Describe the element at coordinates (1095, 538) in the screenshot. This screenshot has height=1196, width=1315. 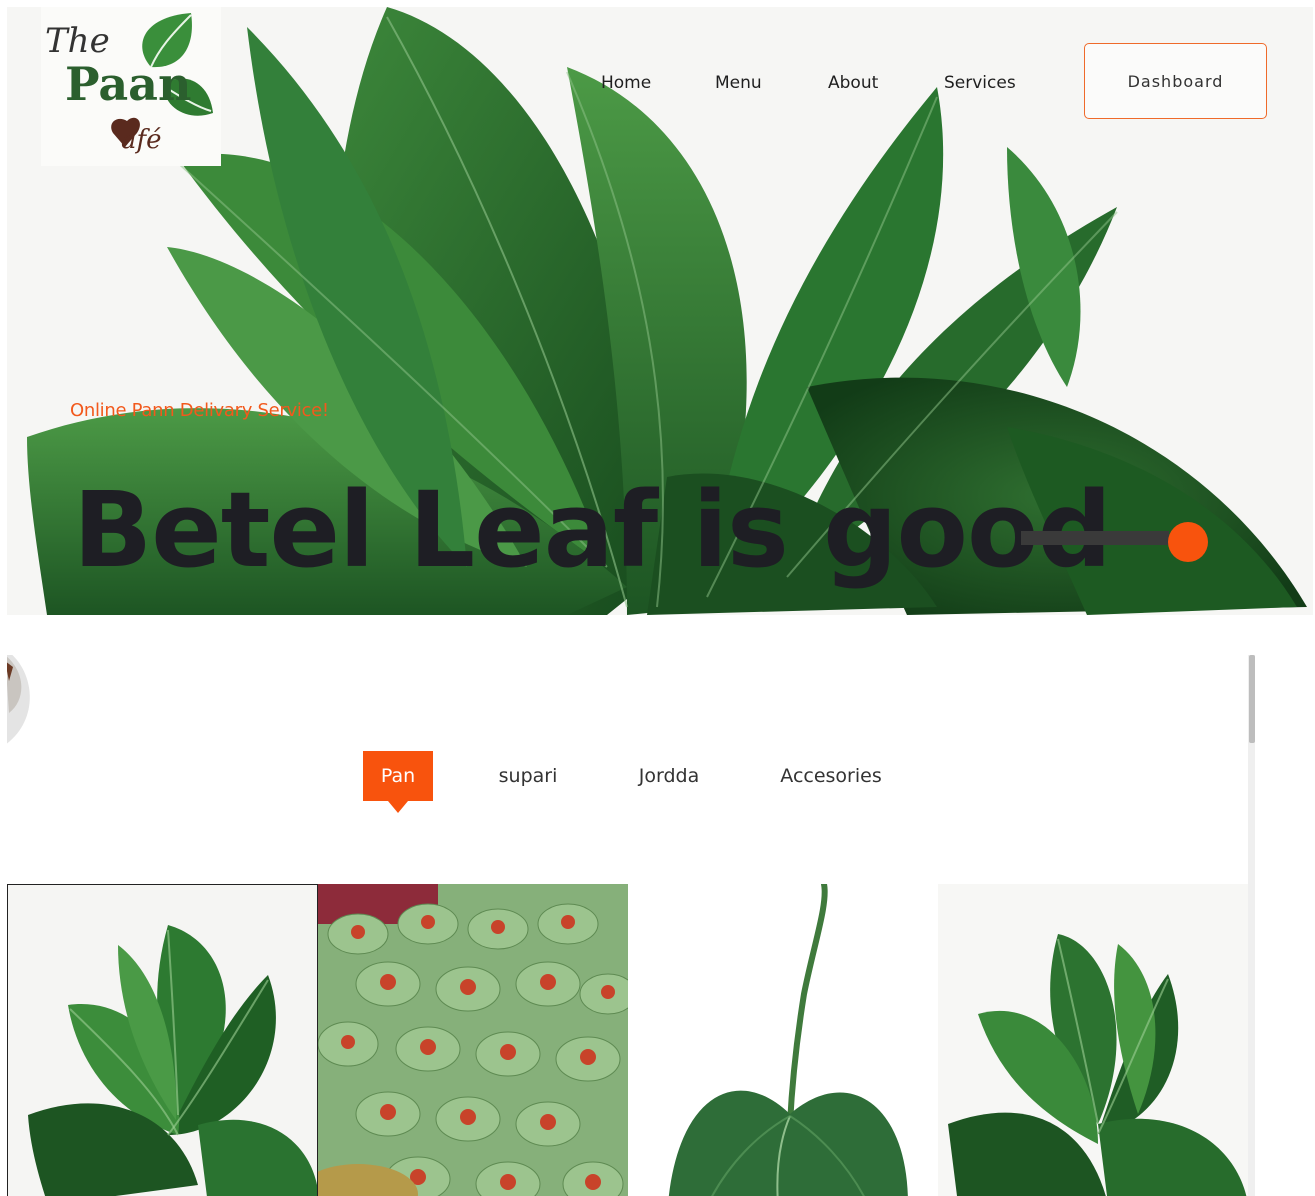
I see `card-overlay-bar` at that location.